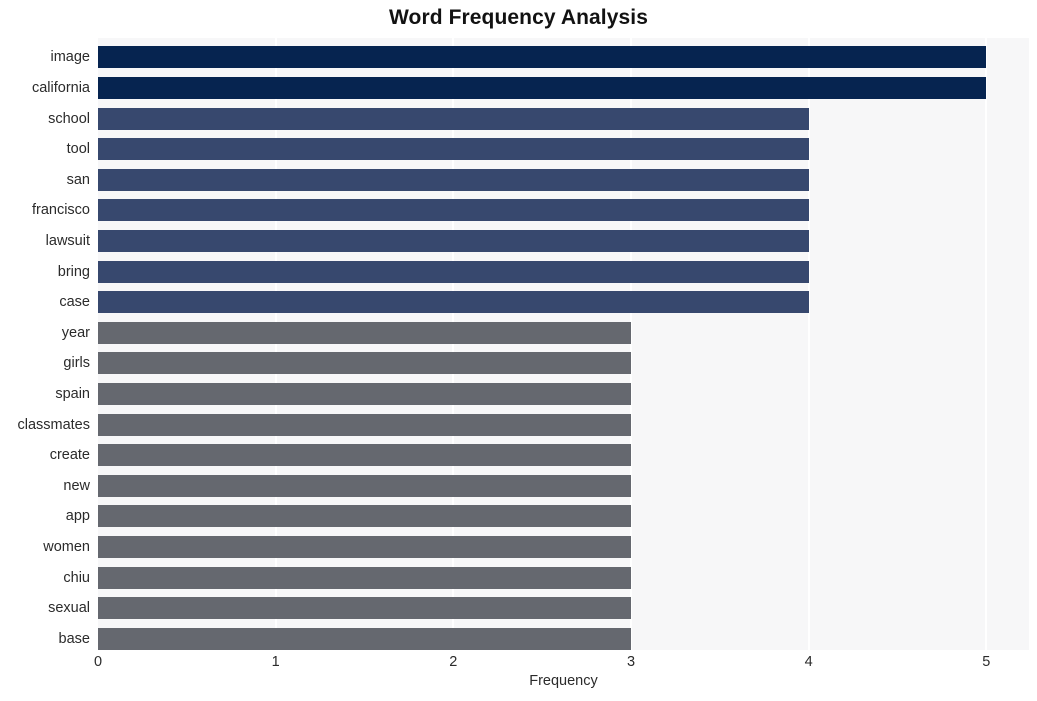  I want to click on y-axis-tick-label: classmates, so click(53, 424).